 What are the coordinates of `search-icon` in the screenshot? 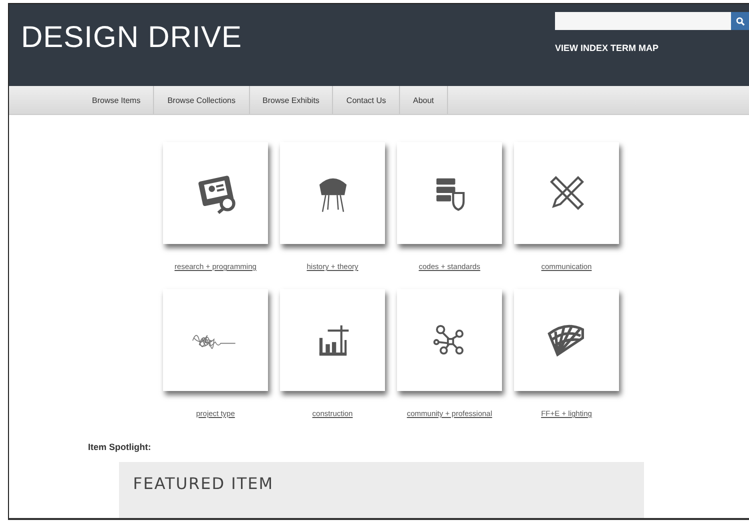 It's located at (740, 21).